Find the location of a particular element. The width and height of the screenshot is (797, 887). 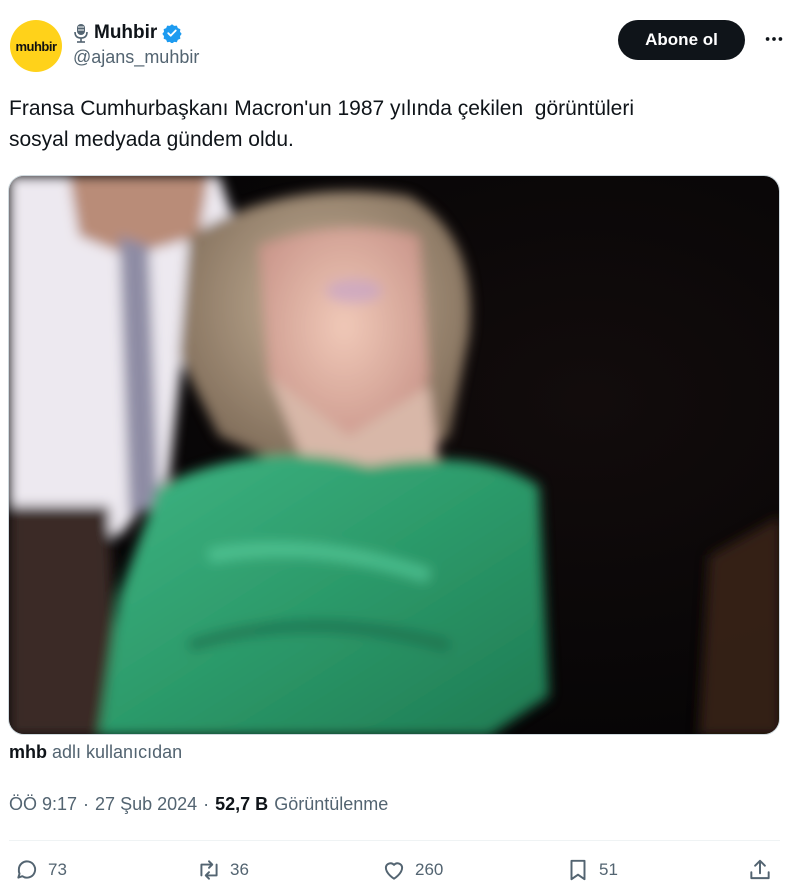

tweet-header: muhbir Muhbir @ajans_muhbir Abone ol is located at coordinates (398, 46).